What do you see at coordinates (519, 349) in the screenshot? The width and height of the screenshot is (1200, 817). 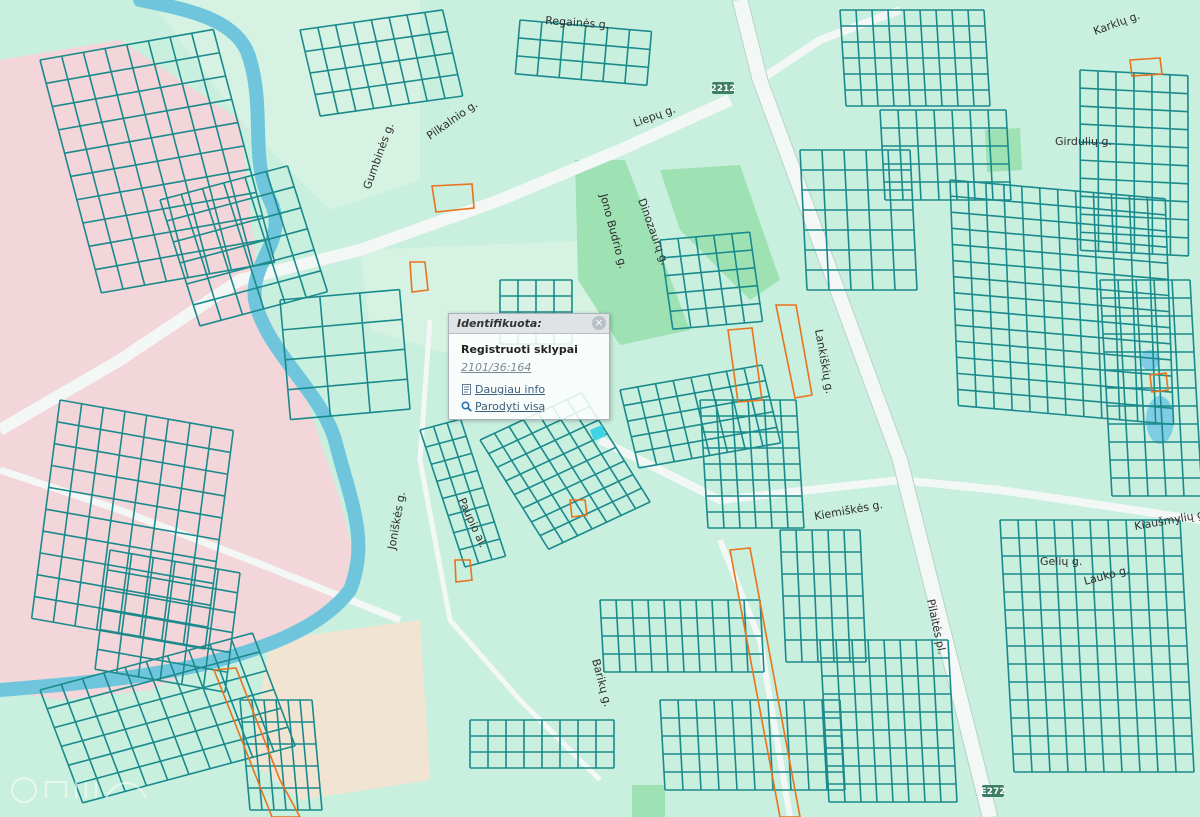 I see `popup-layer-name: Registruoti sklypai` at bounding box center [519, 349].